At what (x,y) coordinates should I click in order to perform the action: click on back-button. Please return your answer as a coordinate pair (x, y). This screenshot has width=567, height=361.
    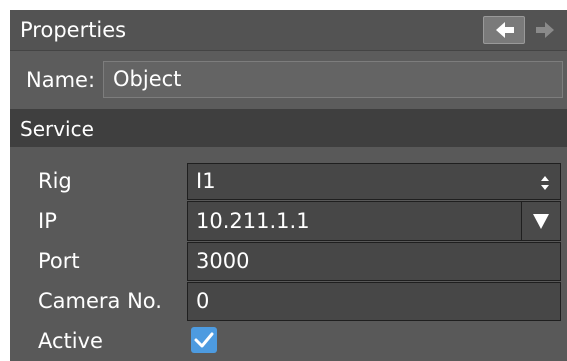
    Looking at the image, I should click on (504, 30).